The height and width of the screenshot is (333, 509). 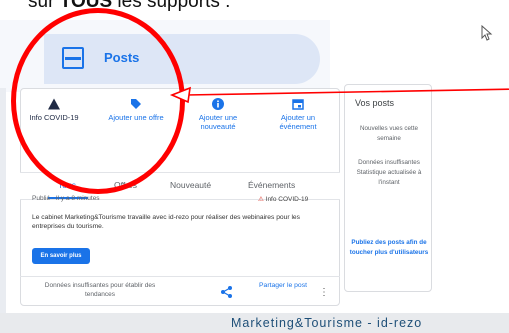 I want to click on annotation-arrow-icon, so click(x=339, y=95).